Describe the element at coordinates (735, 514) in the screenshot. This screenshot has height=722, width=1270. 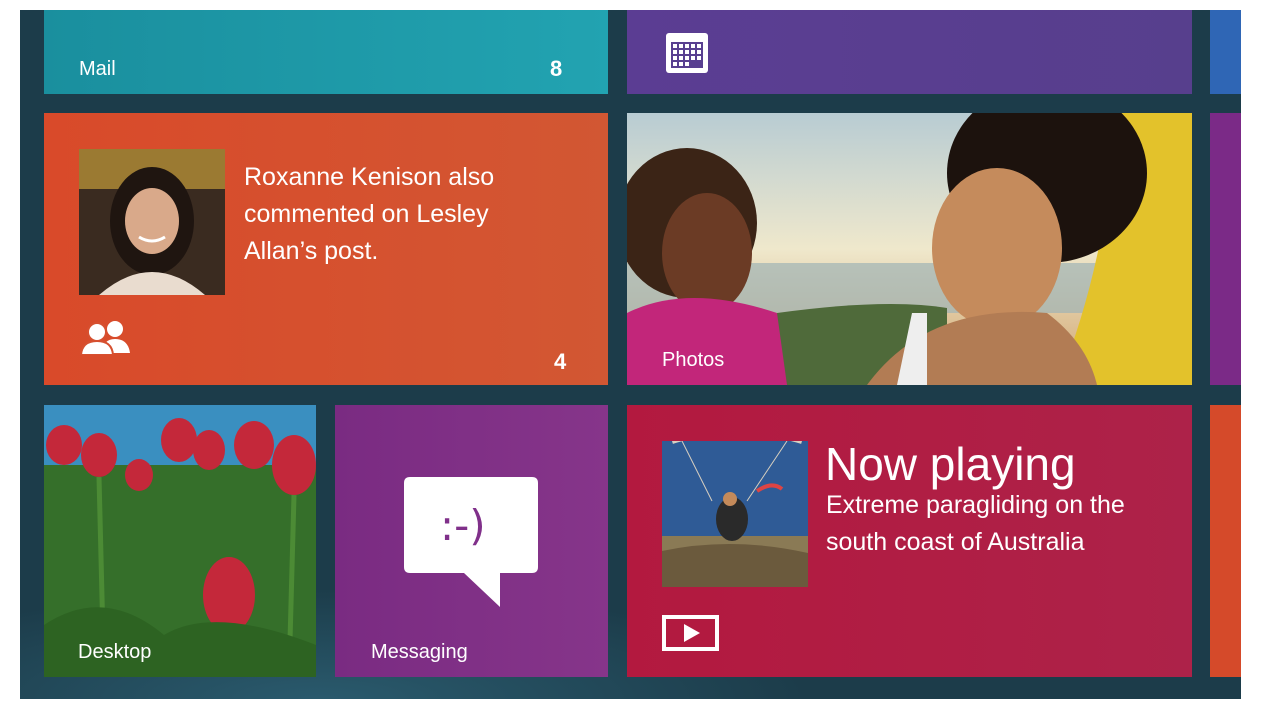
I see `video-thumbnail` at that location.